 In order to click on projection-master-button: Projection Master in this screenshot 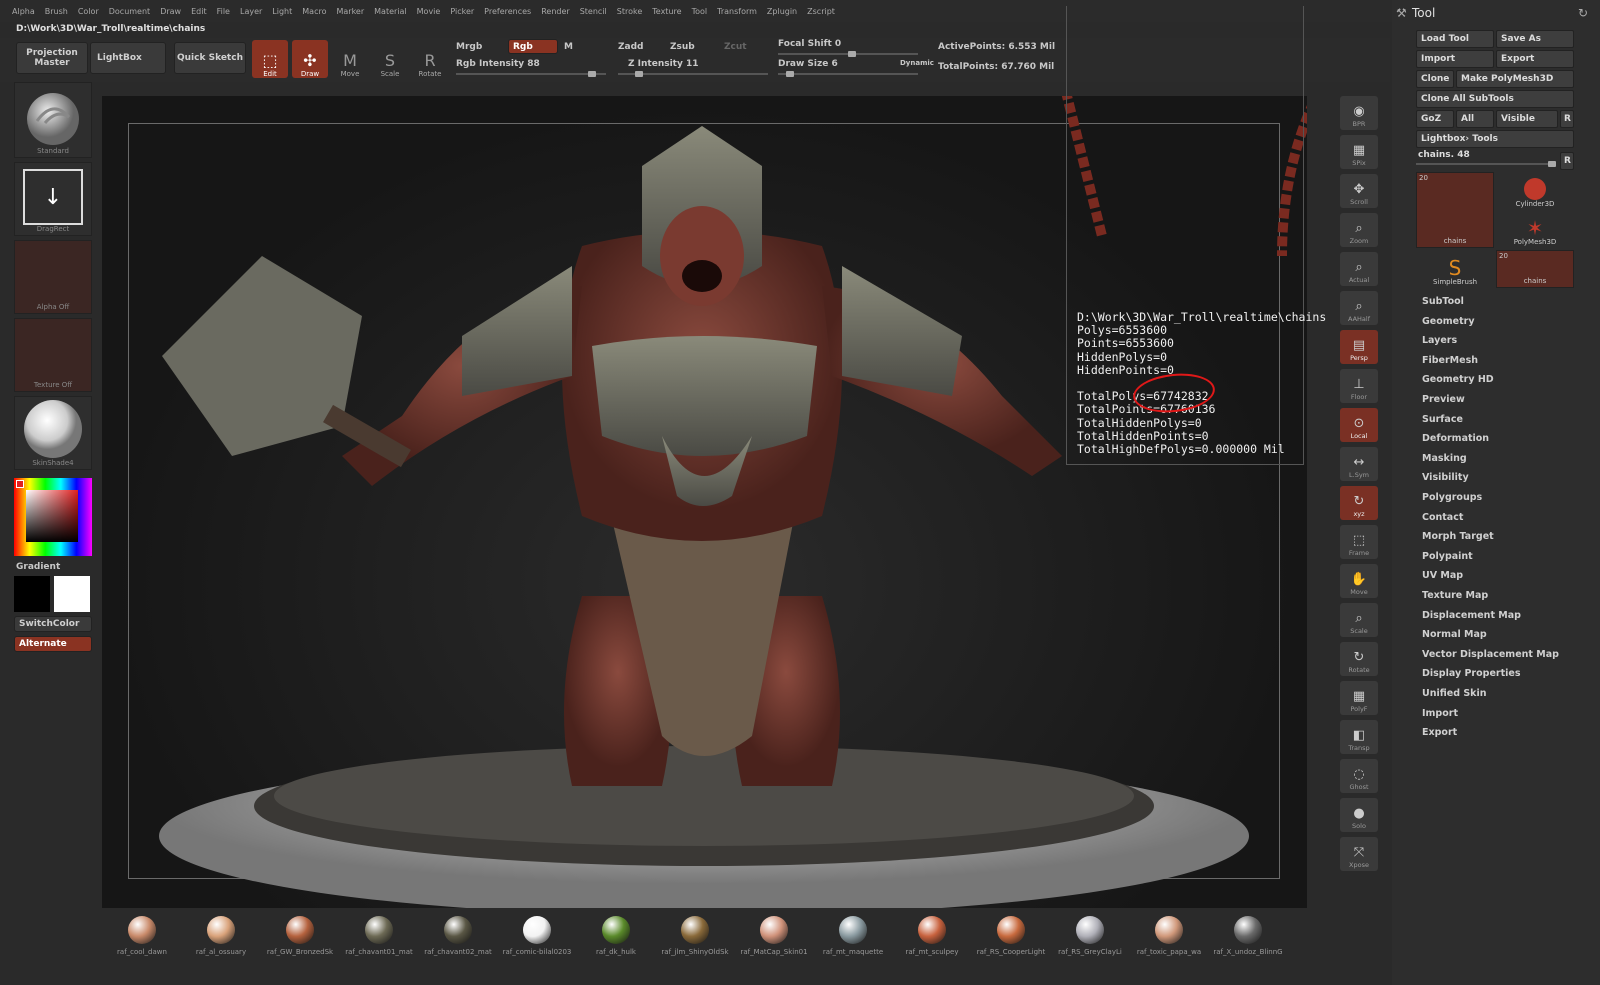, I will do `click(52, 58)`.